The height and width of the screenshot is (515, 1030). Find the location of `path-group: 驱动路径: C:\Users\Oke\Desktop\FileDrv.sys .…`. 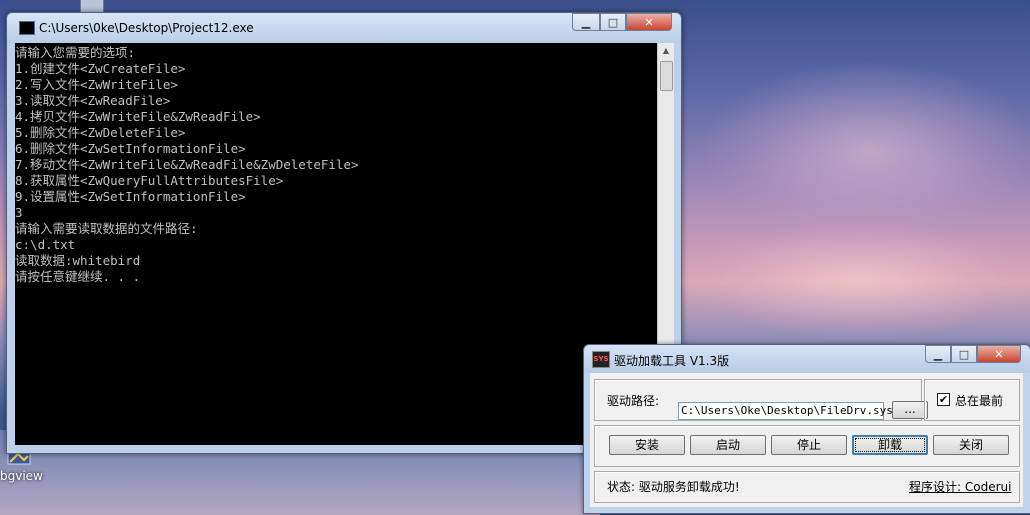

path-group: 驱动路径: C:\Users\Oke\Desktop\FileDrv.sys .… is located at coordinates (761, 400).